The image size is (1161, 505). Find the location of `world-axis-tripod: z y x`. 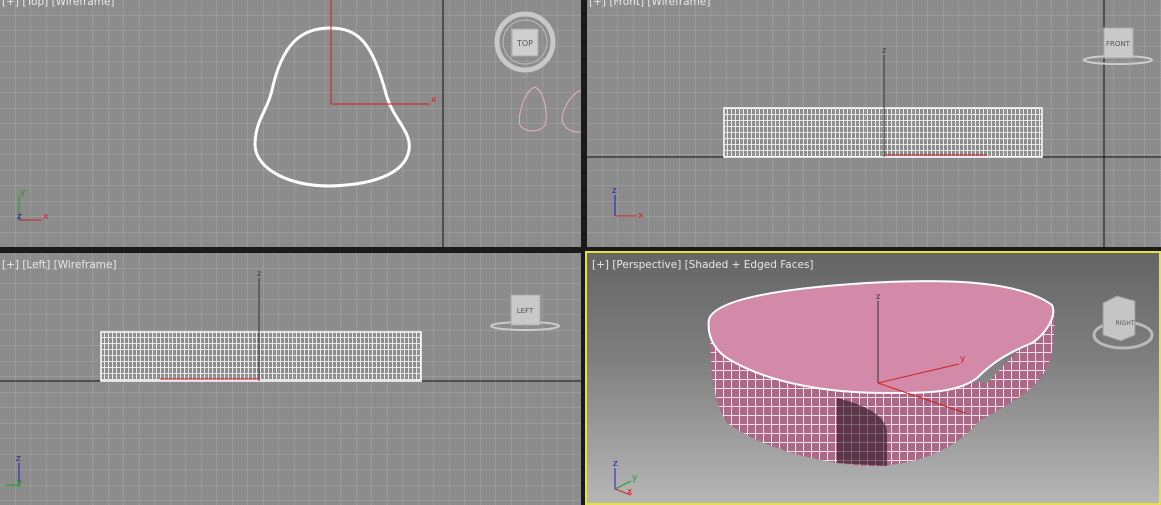

world-axis-tripod: z y x is located at coordinates (625, 478).